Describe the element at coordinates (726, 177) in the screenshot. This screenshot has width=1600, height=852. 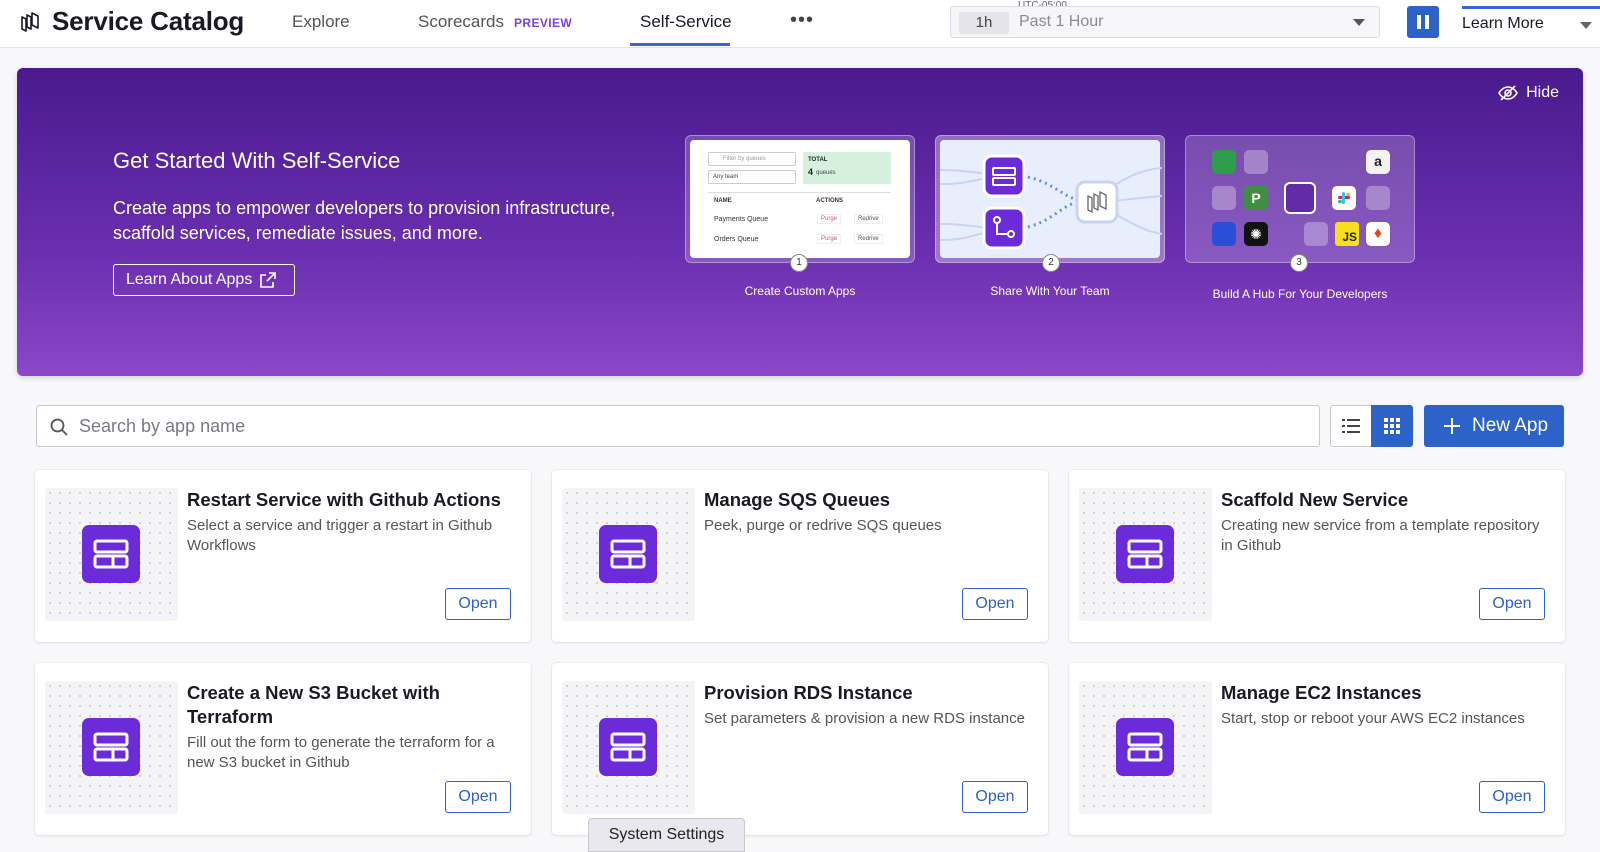
I see `mini-team-select-value: Any team` at that location.